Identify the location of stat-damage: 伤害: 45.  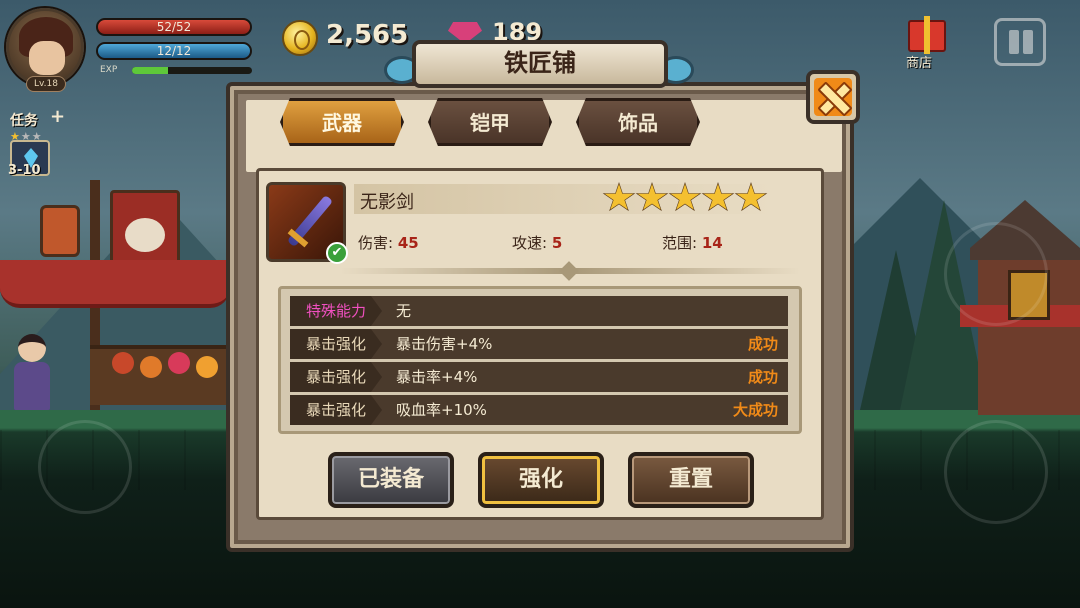
(388, 242).